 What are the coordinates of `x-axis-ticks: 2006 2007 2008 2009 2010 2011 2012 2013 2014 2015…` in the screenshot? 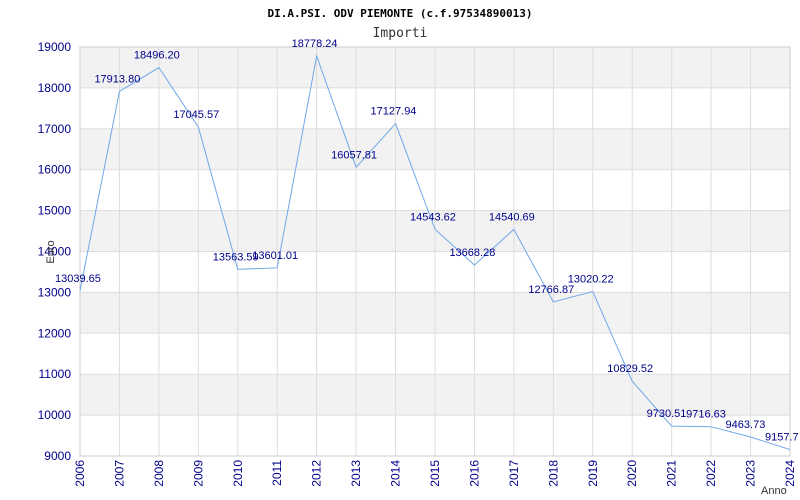 It's located at (435, 473).